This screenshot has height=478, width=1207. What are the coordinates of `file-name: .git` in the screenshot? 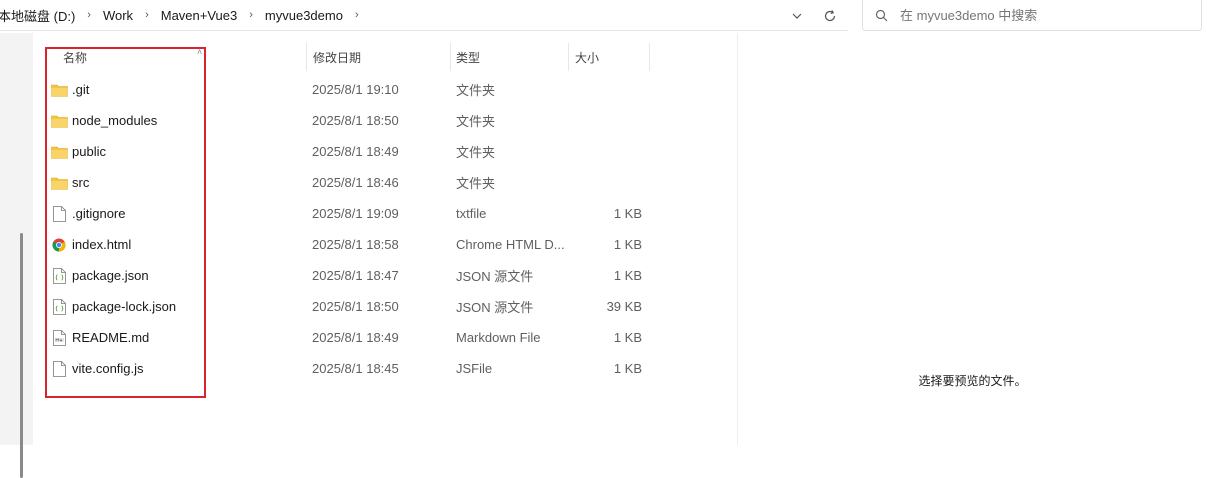 It's located at (81, 89).